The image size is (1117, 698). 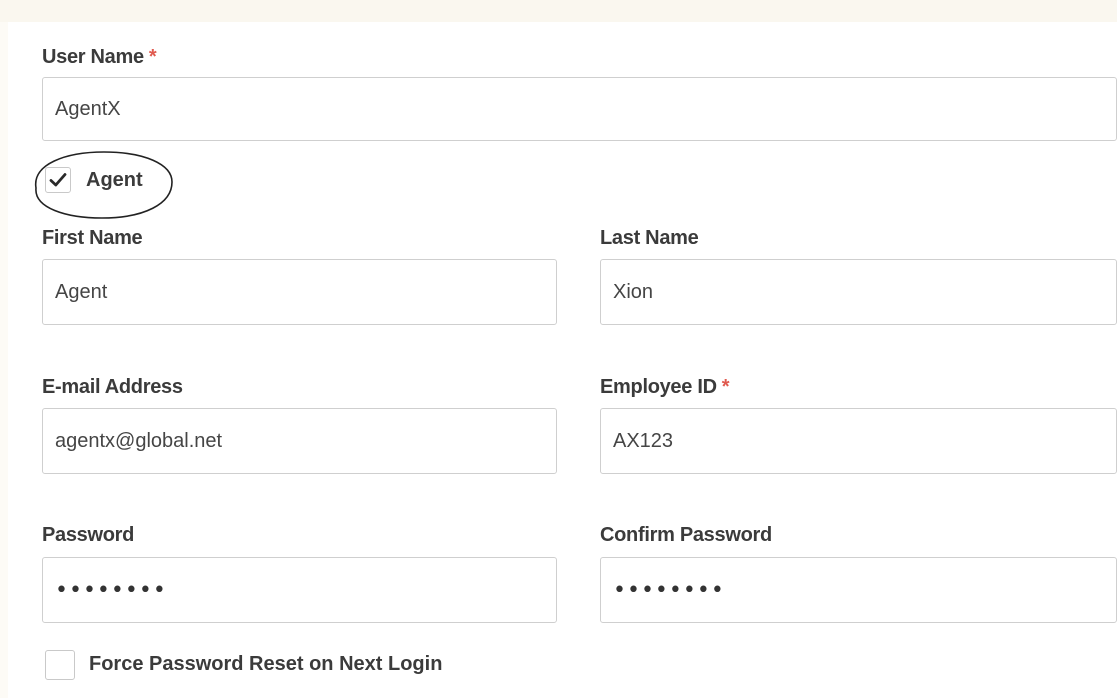 I want to click on agent-checkbox, so click(x=58, y=180).